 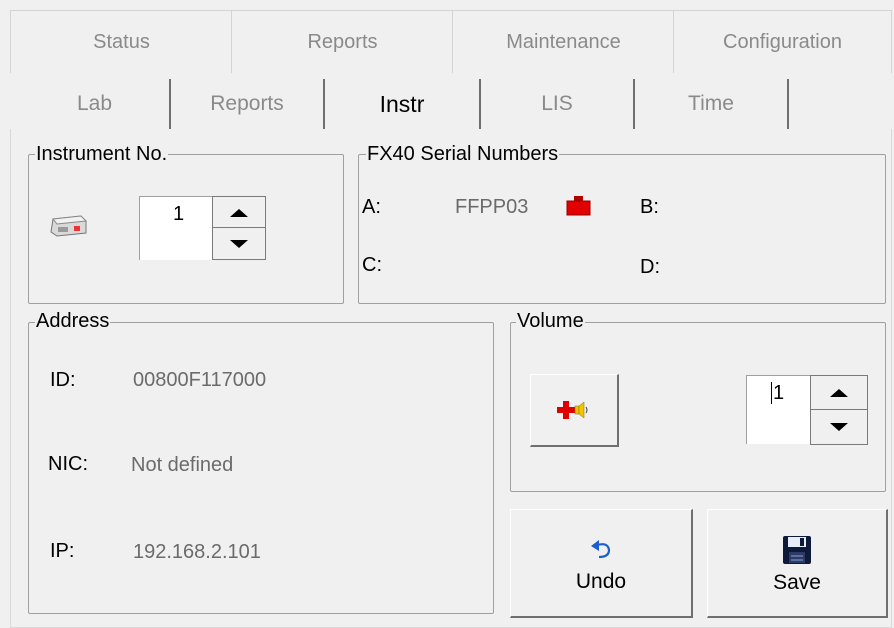 I want to click on undo-arrow-icon, so click(x=601, y=549).